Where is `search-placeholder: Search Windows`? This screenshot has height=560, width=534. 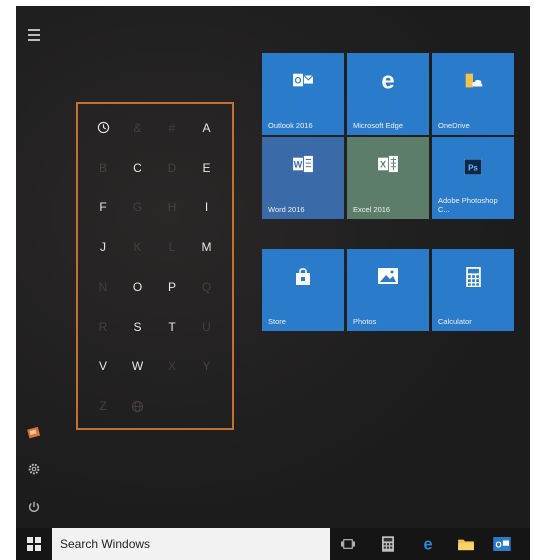
search-placeholder: Search Windows is located at coordinates (105, 544).